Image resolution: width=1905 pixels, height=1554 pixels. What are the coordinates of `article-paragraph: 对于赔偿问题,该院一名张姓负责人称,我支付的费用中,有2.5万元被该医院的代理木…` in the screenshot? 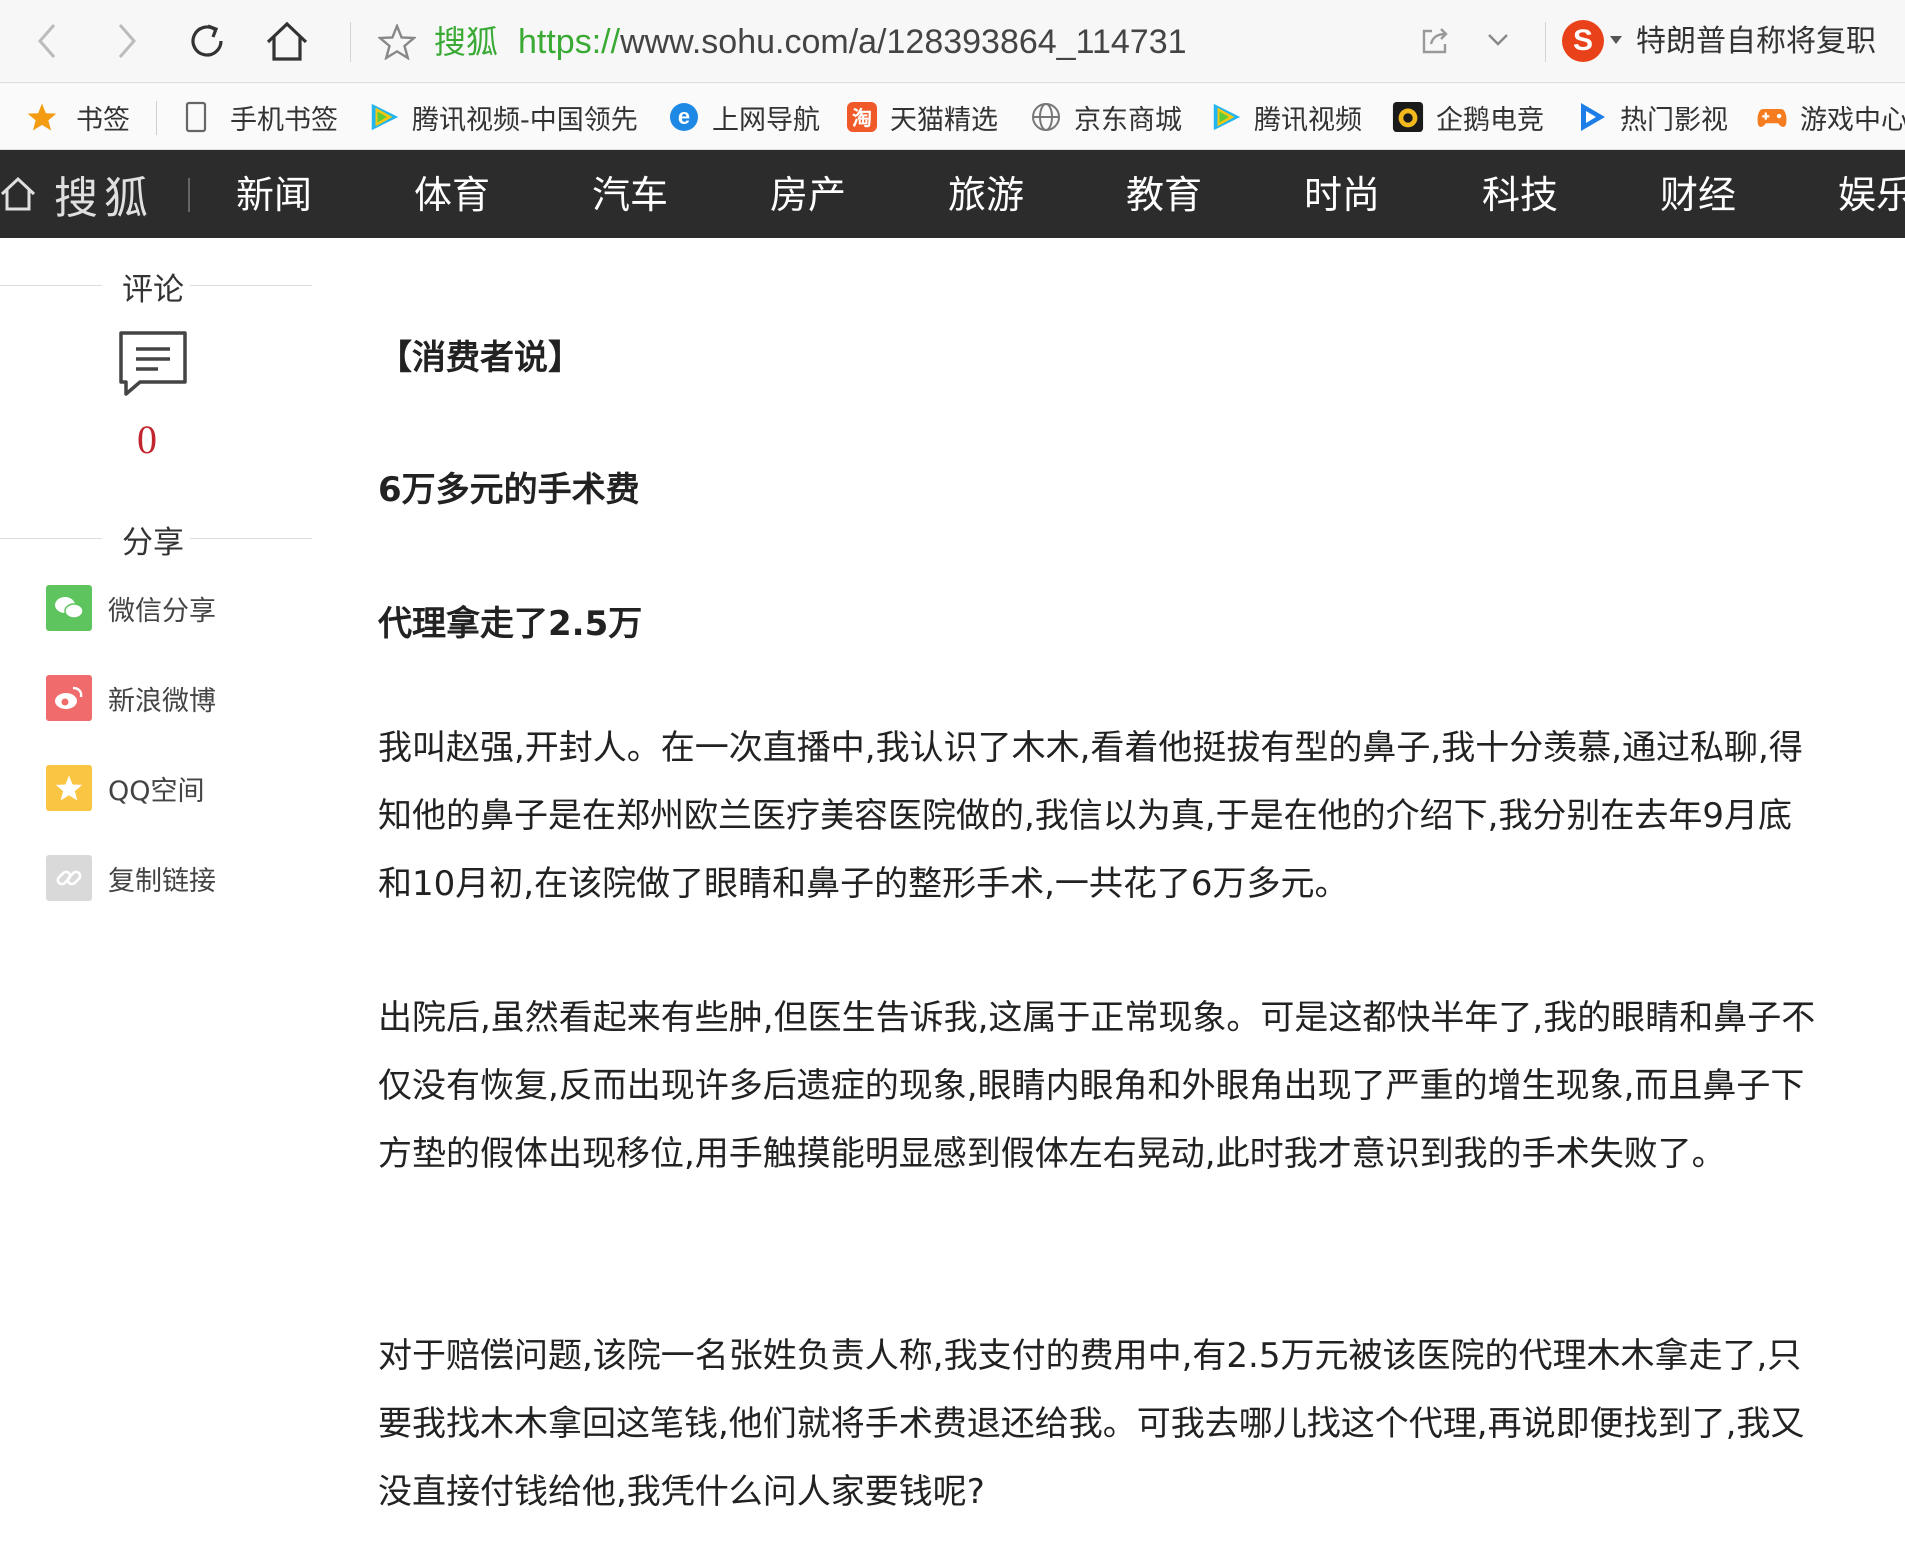 It's located at (1091, 1424).